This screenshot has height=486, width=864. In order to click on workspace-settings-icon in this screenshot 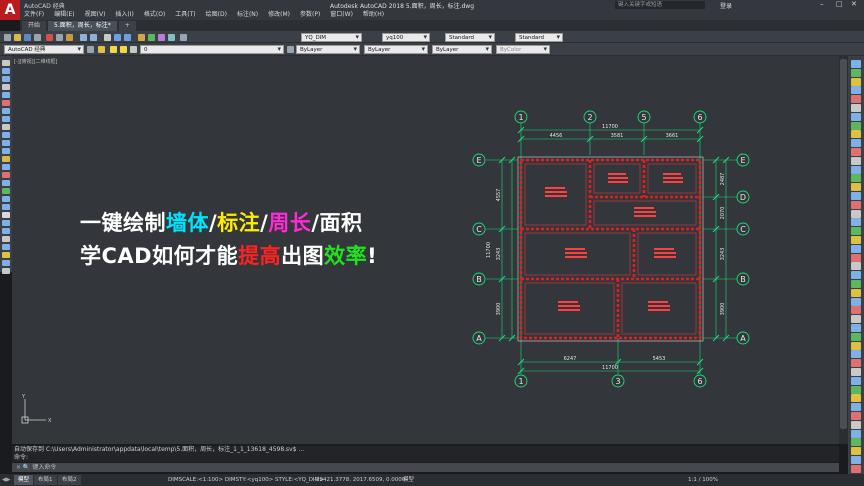, I will do `click(90, 49)`.